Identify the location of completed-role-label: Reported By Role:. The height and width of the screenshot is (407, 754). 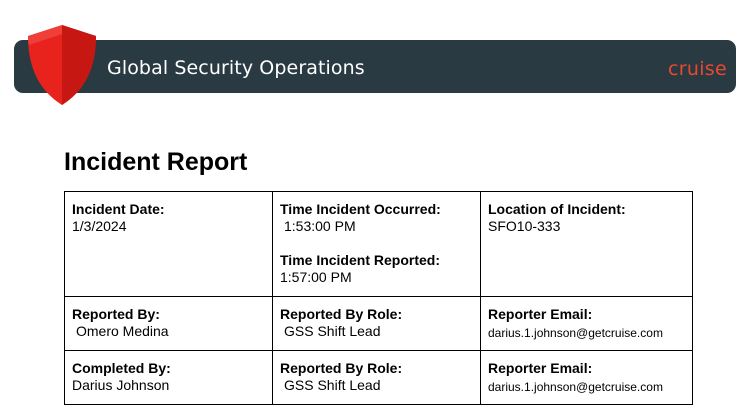
(341, 368).